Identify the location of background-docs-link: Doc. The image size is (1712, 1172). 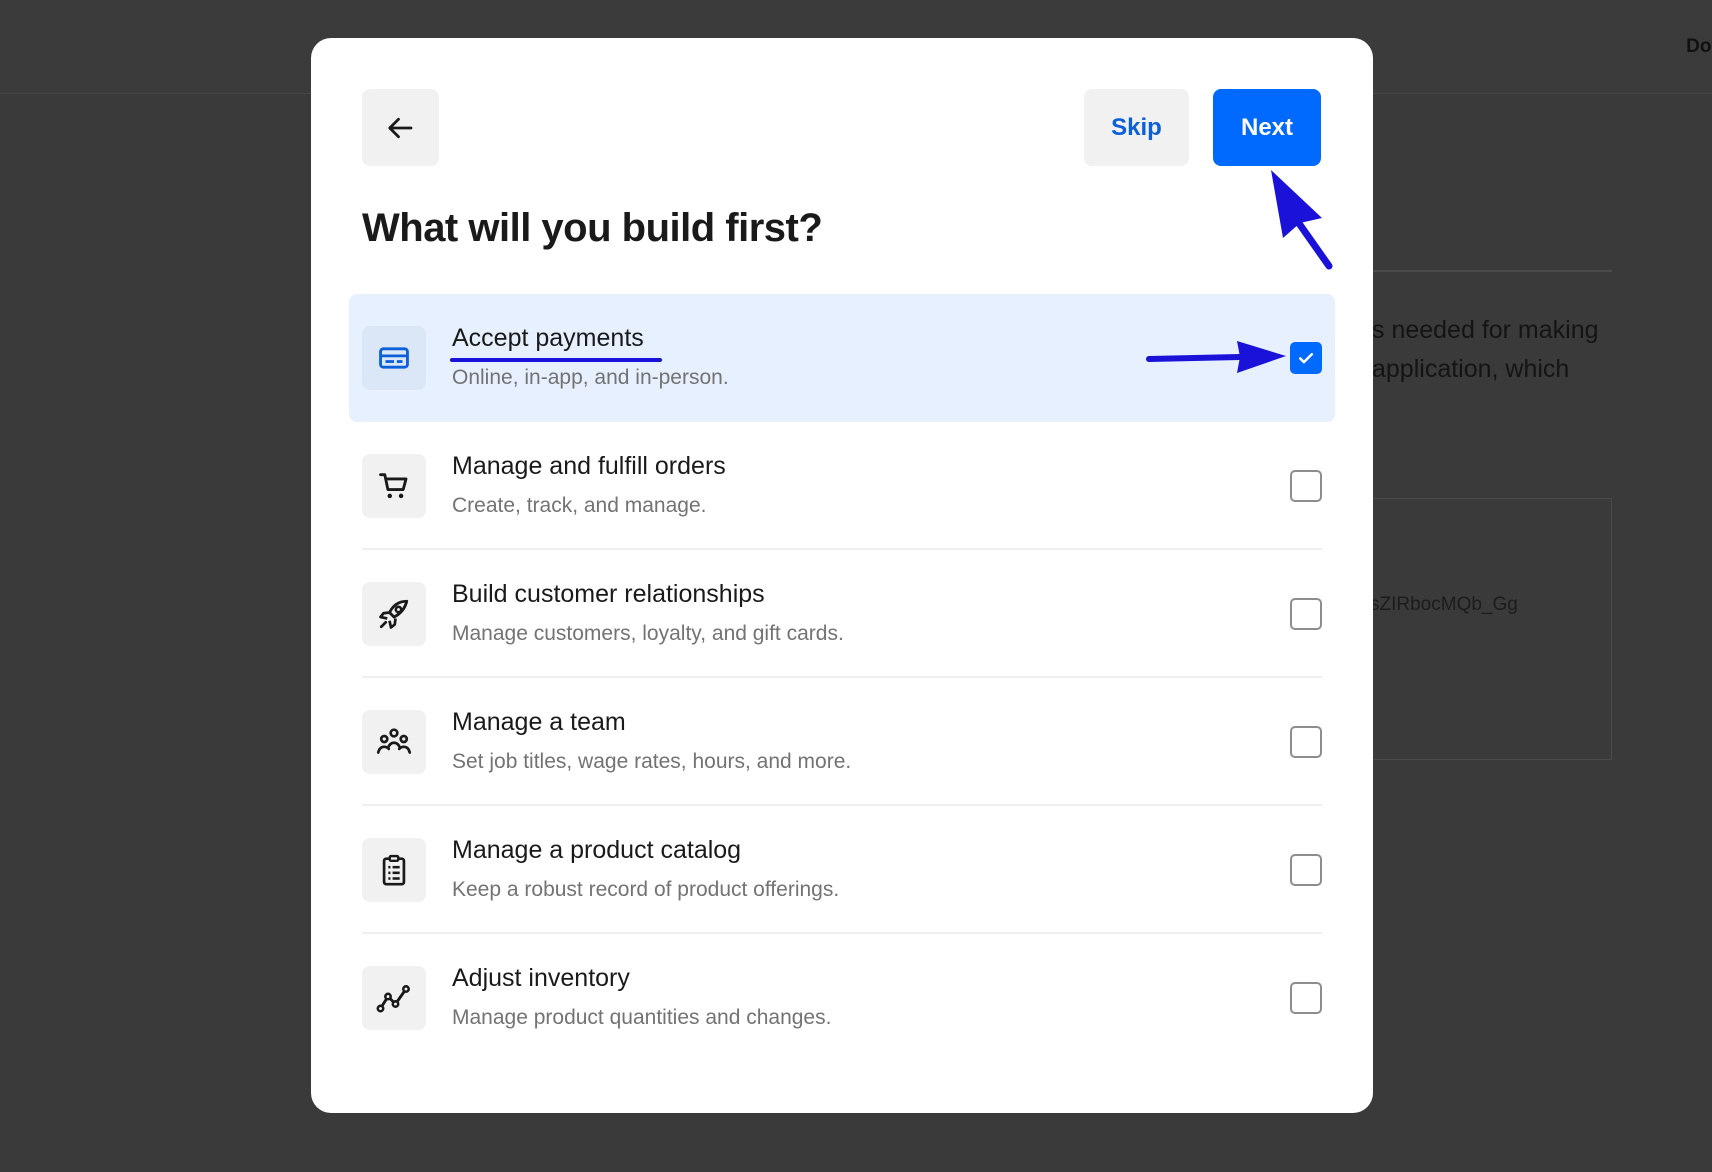
(1699, 46).